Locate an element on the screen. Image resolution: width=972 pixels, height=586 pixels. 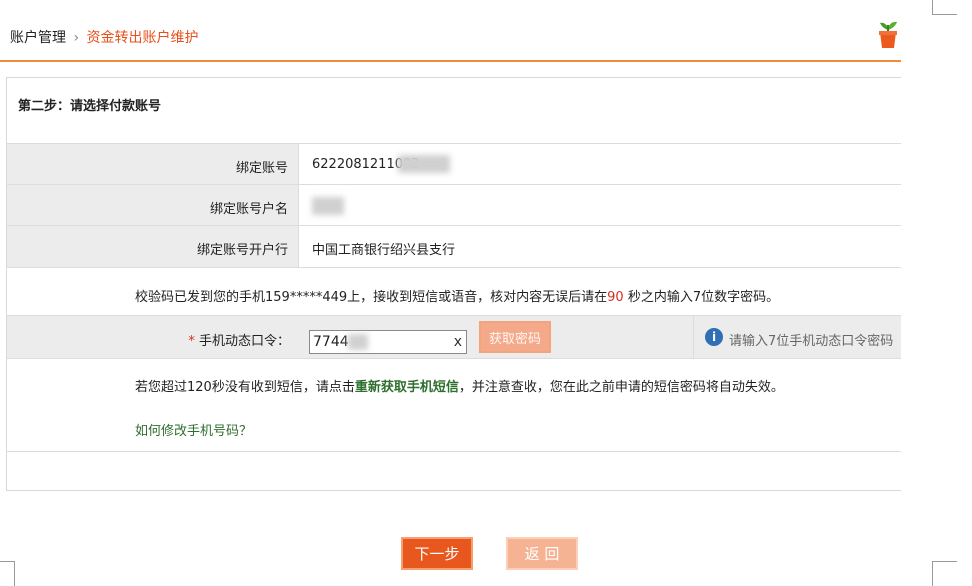
clear-input-icon: x is located at coordinates (458, 342).